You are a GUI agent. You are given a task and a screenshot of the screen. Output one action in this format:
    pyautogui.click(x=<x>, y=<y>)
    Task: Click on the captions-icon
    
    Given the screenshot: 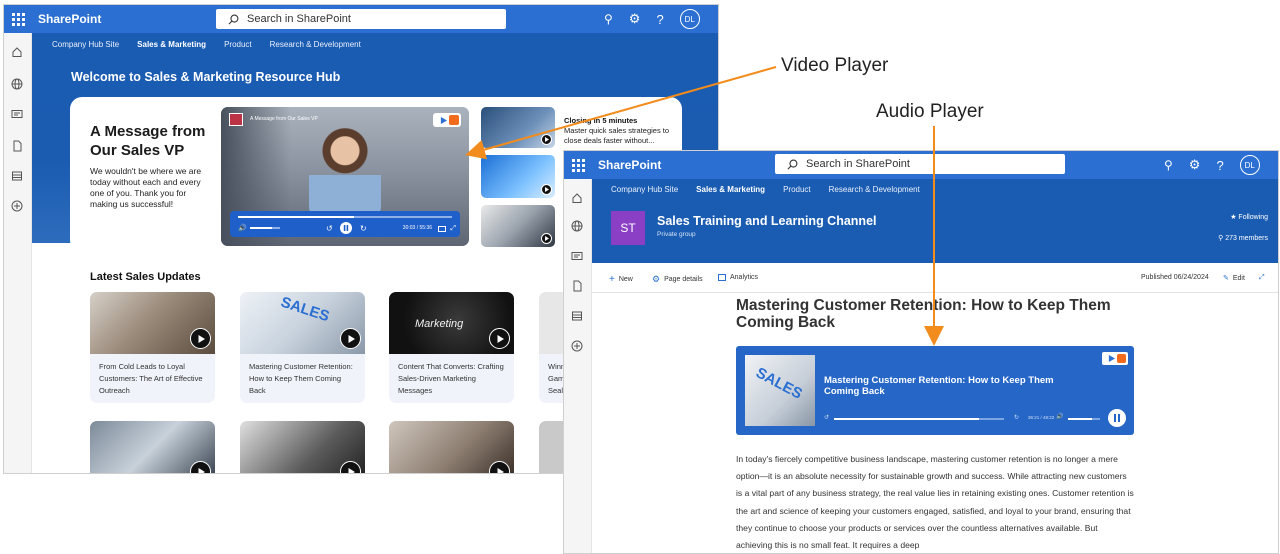 What is the action you would take?
    pyautogui.click(x=442, y=229)
    